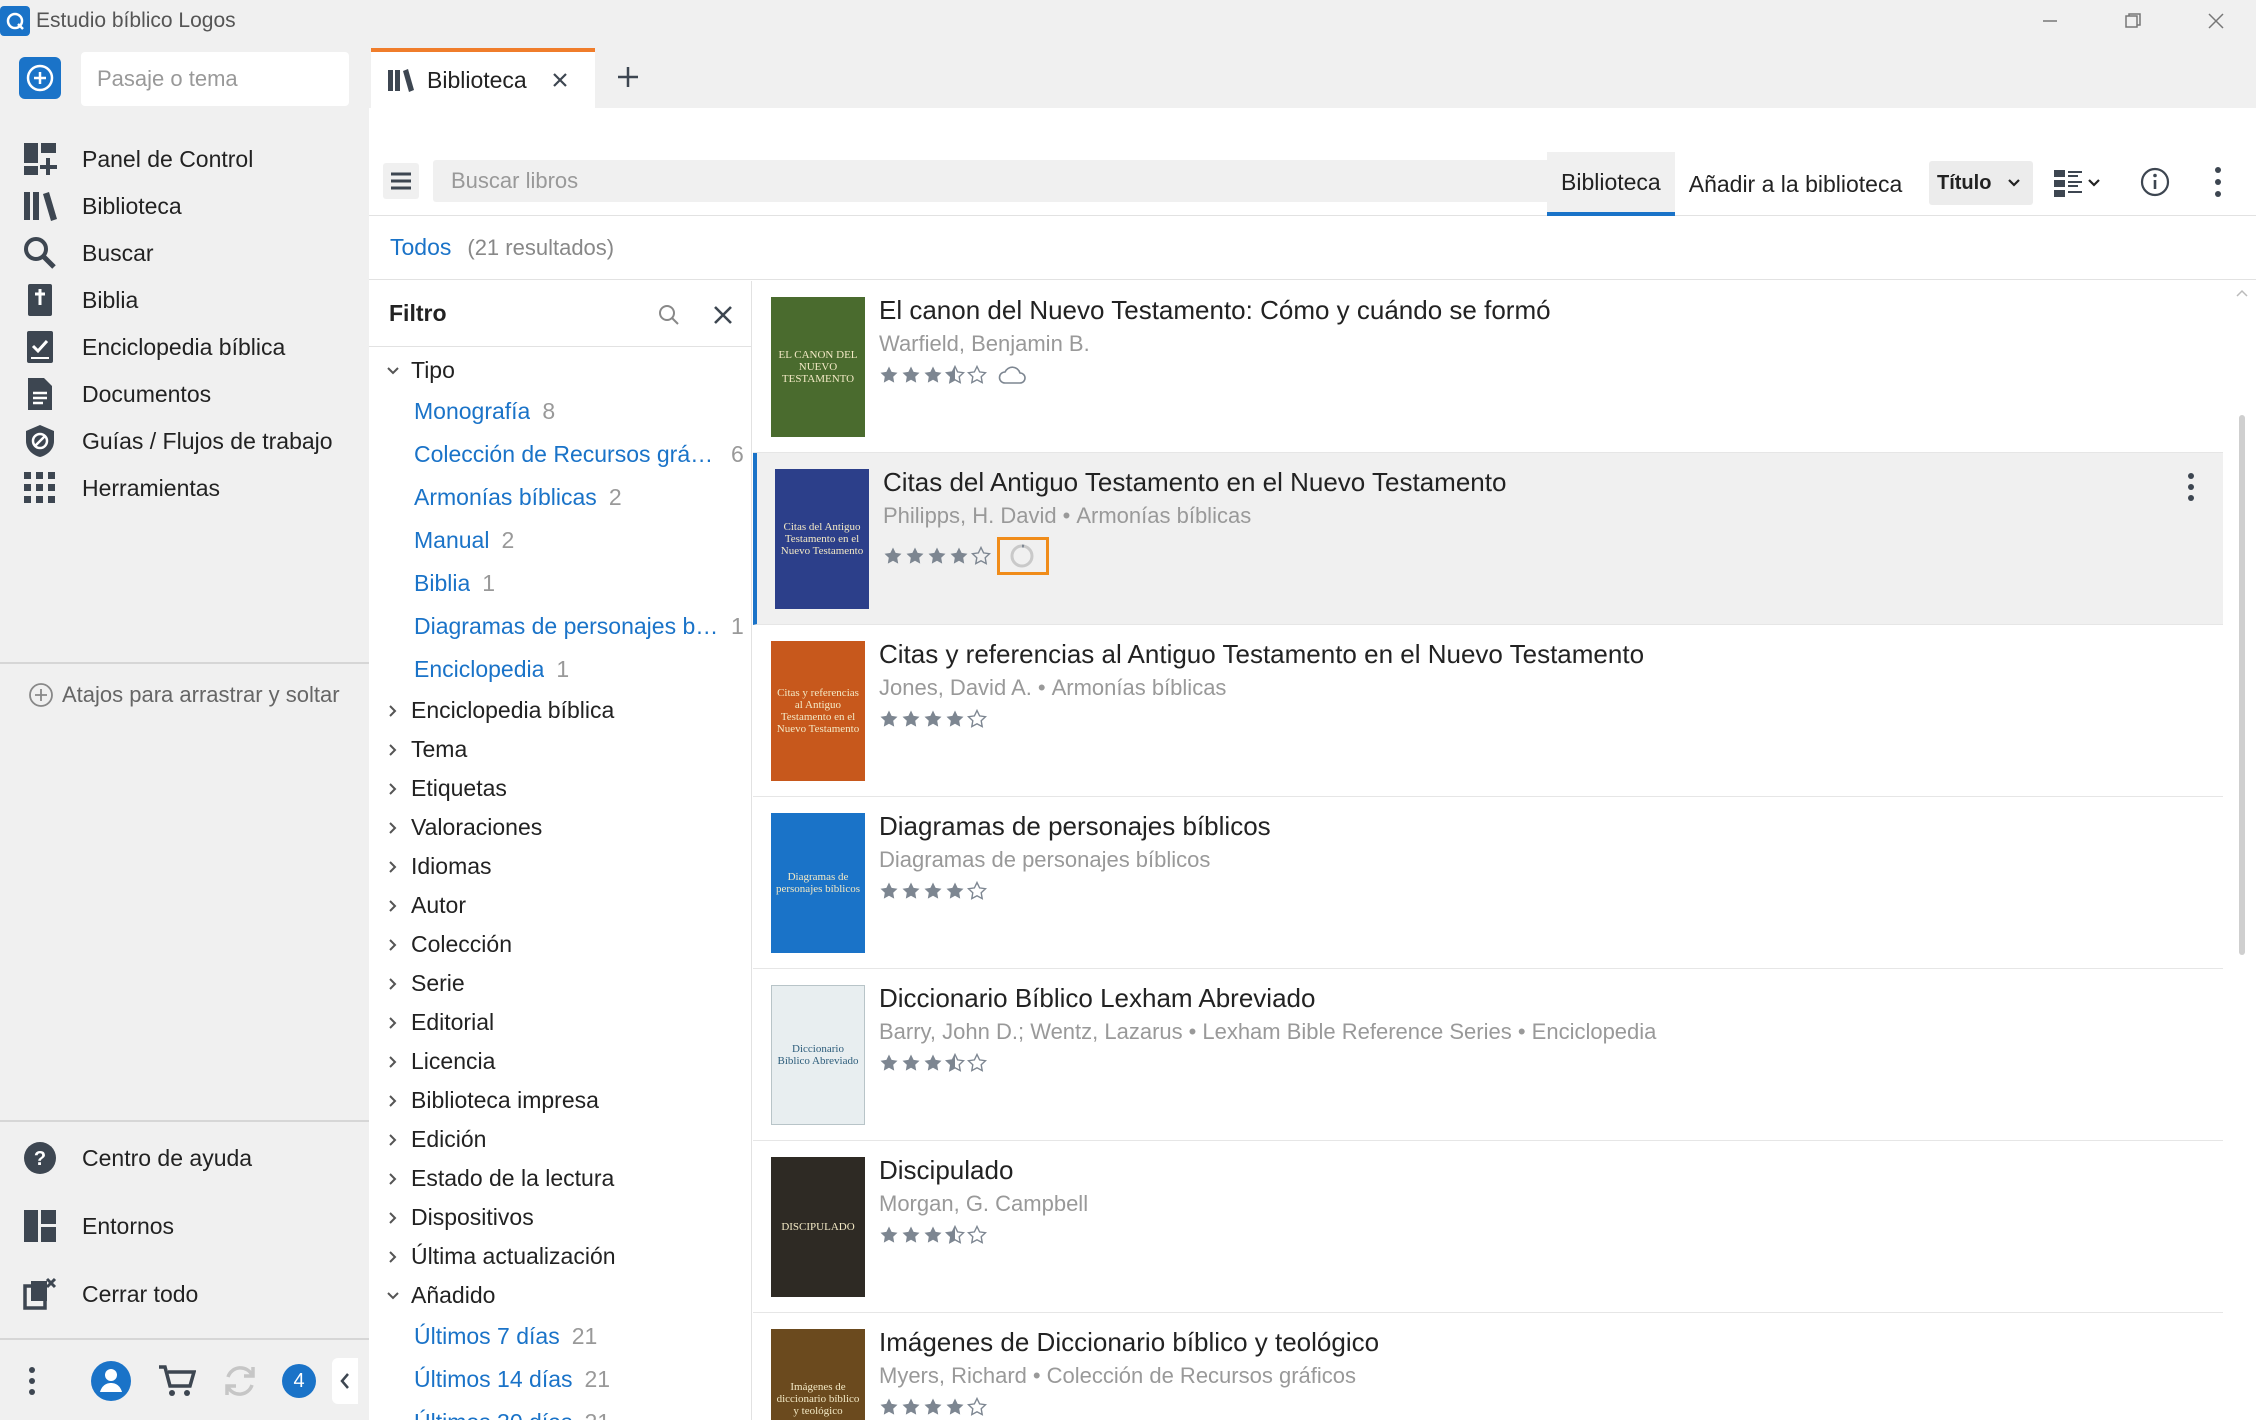 The height and width of the screenshot is (1420, 2256). What do you see at coordinates (299, 1381) in the screenshot?
I see `notification-badge: 4` at bounding box center [299, 1381].